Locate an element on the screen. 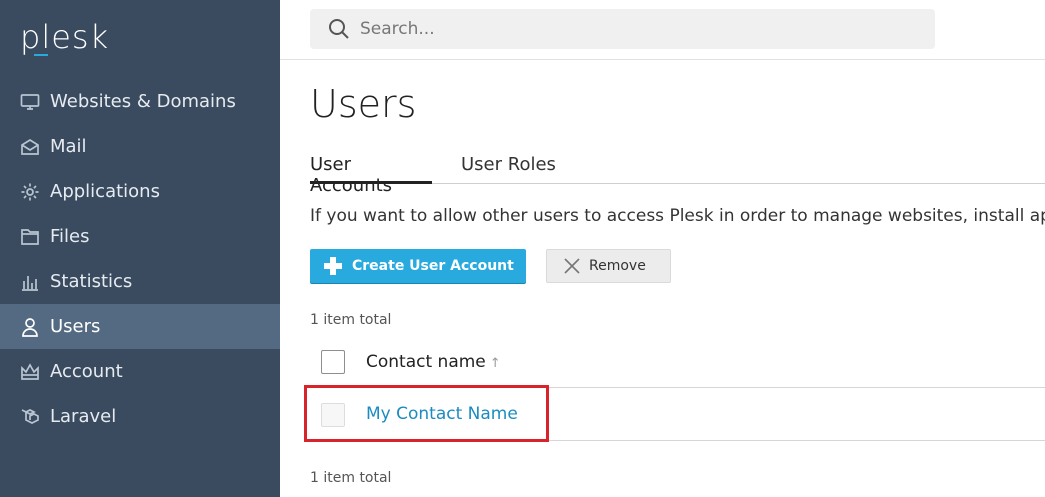 Image resolution: width=1045 pixels, height=497 pixels. search-box is located at coordinates (622, 29).